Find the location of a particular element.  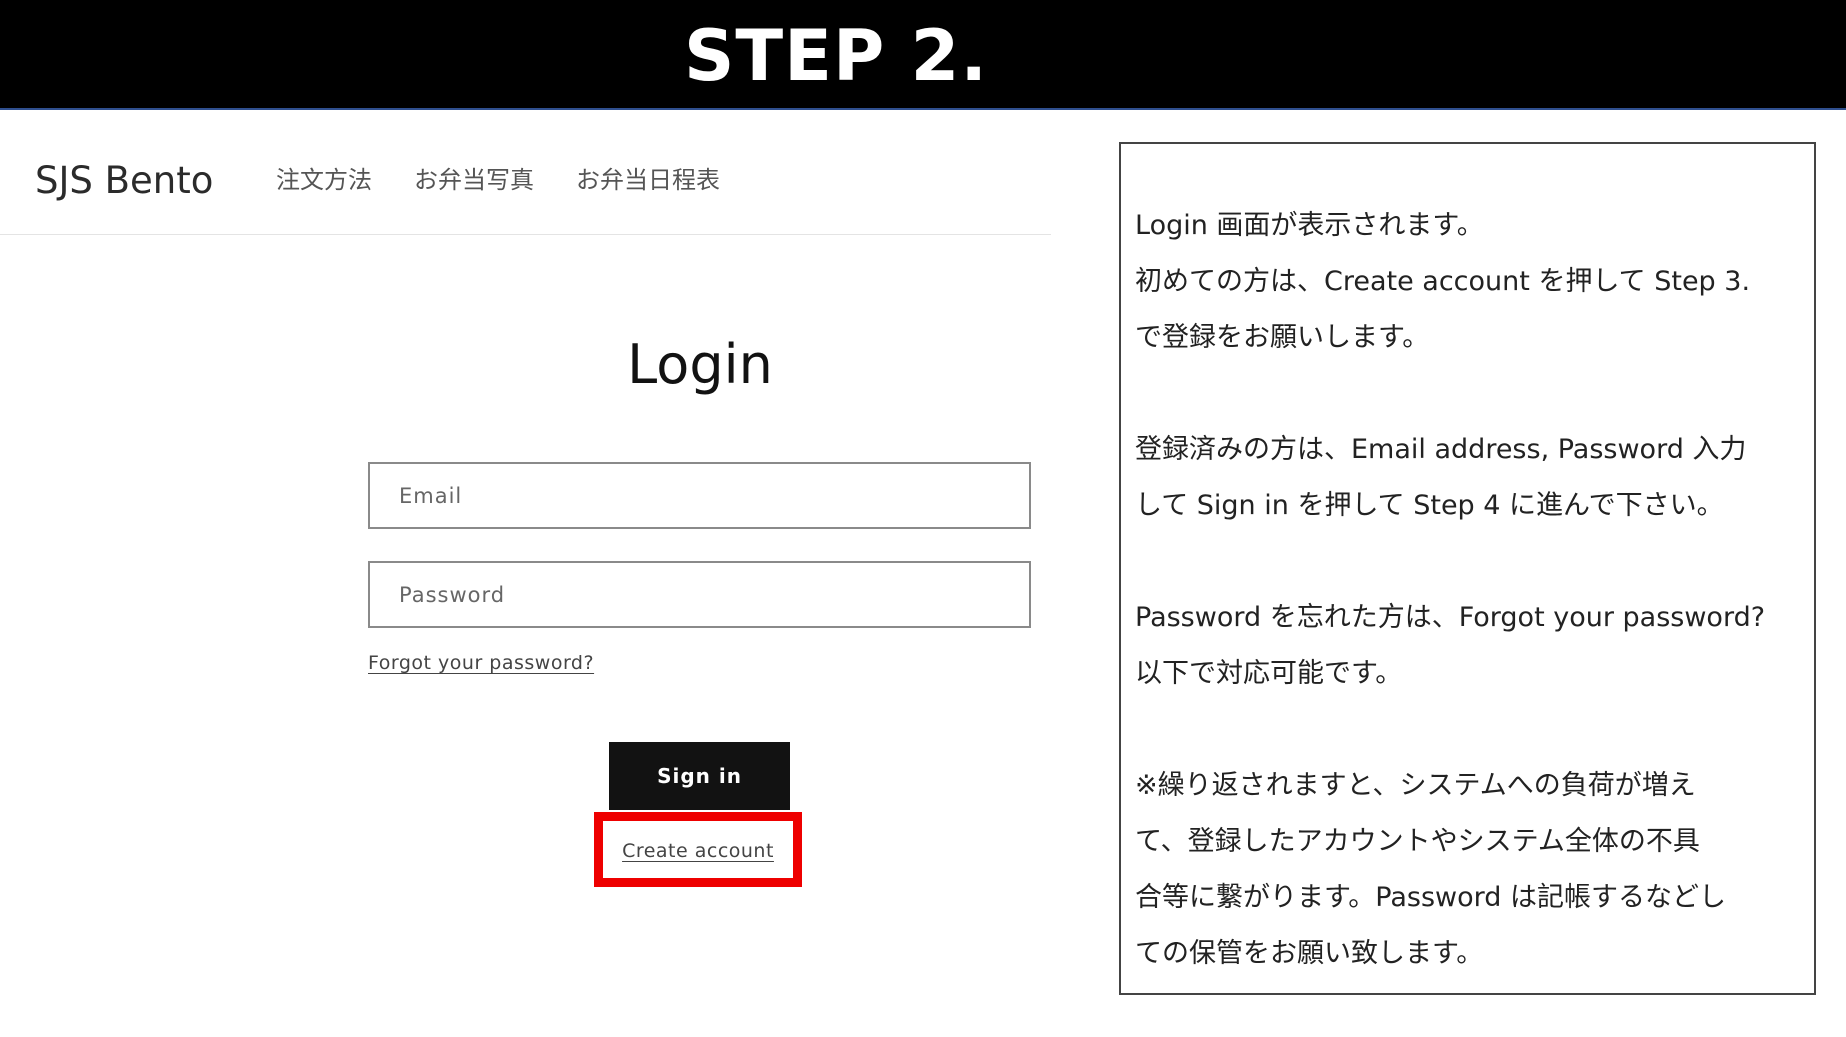

step-banner: STEP 2. is located at coordinates (923, 55).